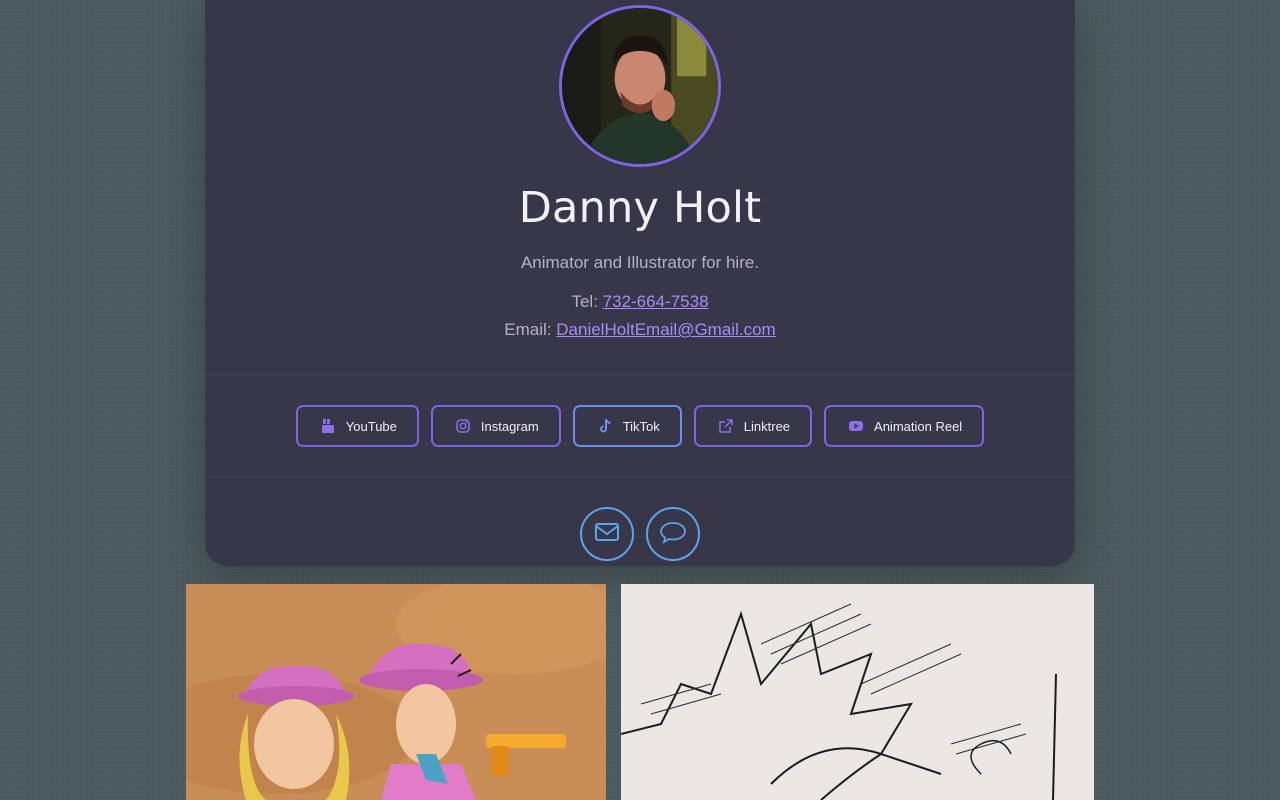 The height and width of the screenshot is (800, 1280). I want to click on email-line: Email: DanielHoltEmail@Gmail.com, so click(640, 330).